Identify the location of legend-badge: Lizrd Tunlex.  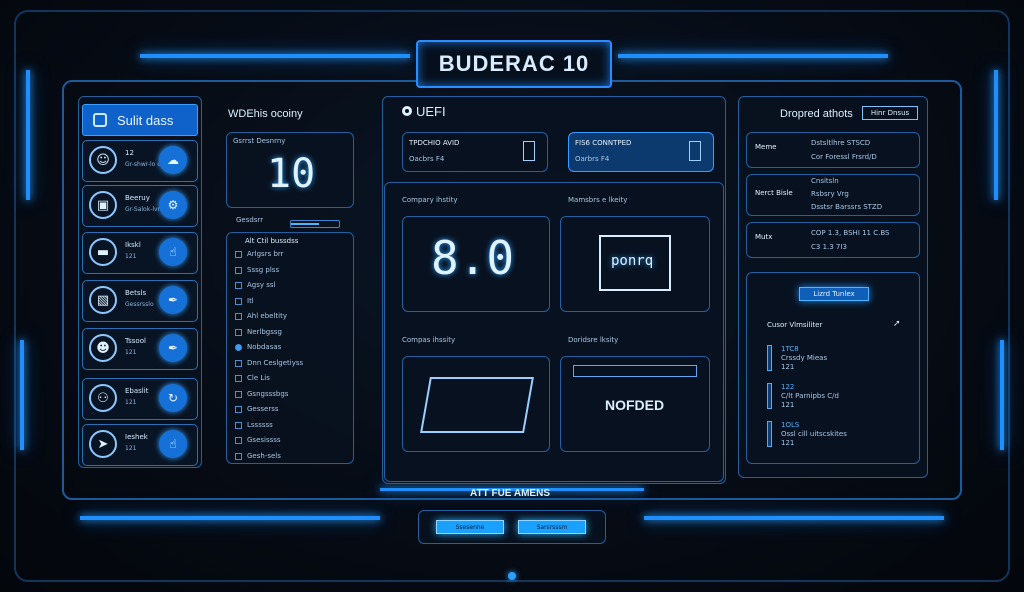
(834, 294).